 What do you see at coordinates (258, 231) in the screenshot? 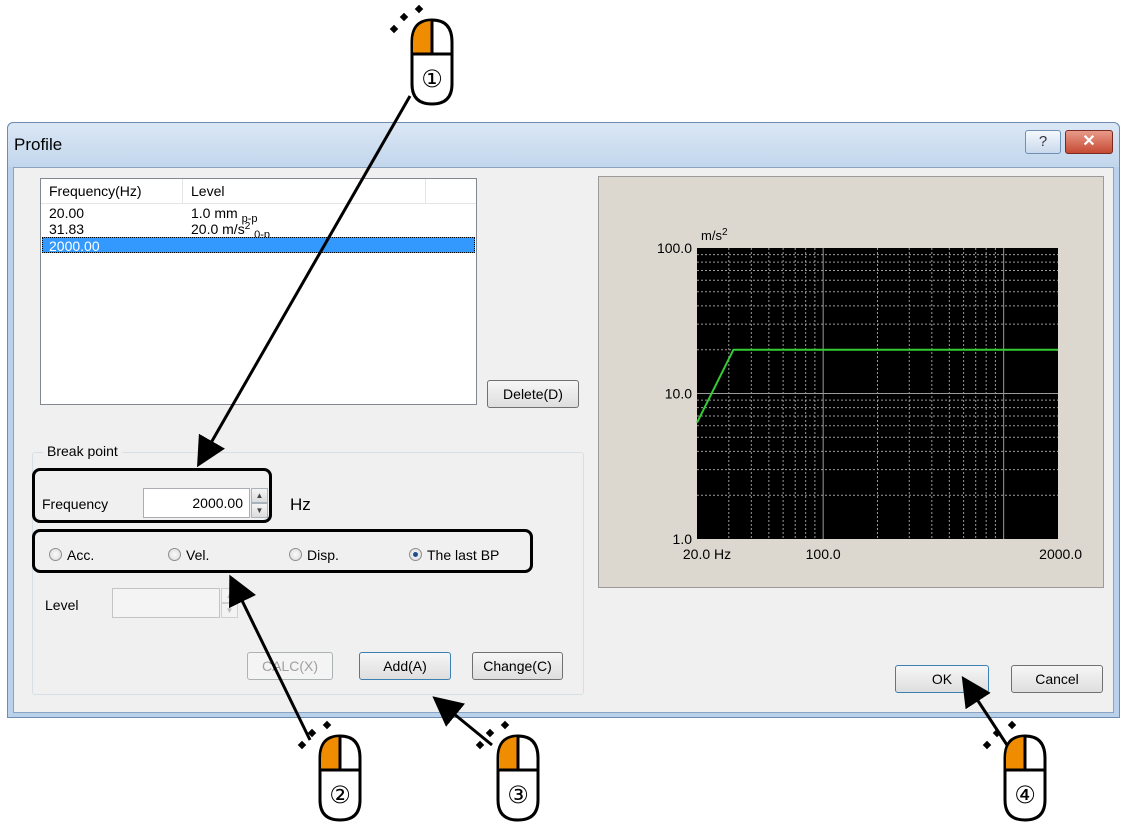
I see `list-item: 31.83 20.0 m/s2 0-p` at bounding box center [258, 231].